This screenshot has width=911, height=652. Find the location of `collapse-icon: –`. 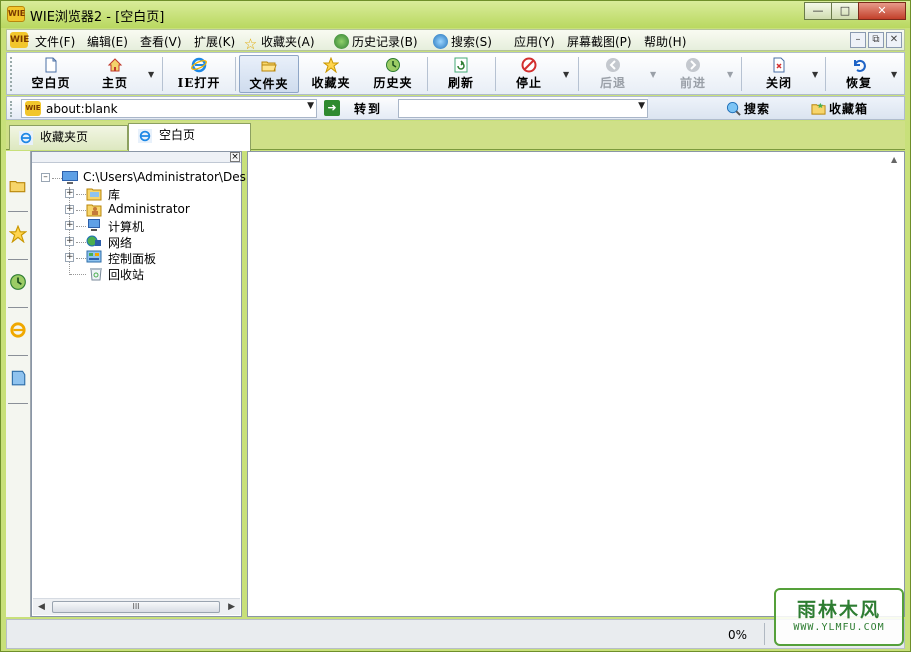

collapse-icon: – is located at coordinates (45, 177).